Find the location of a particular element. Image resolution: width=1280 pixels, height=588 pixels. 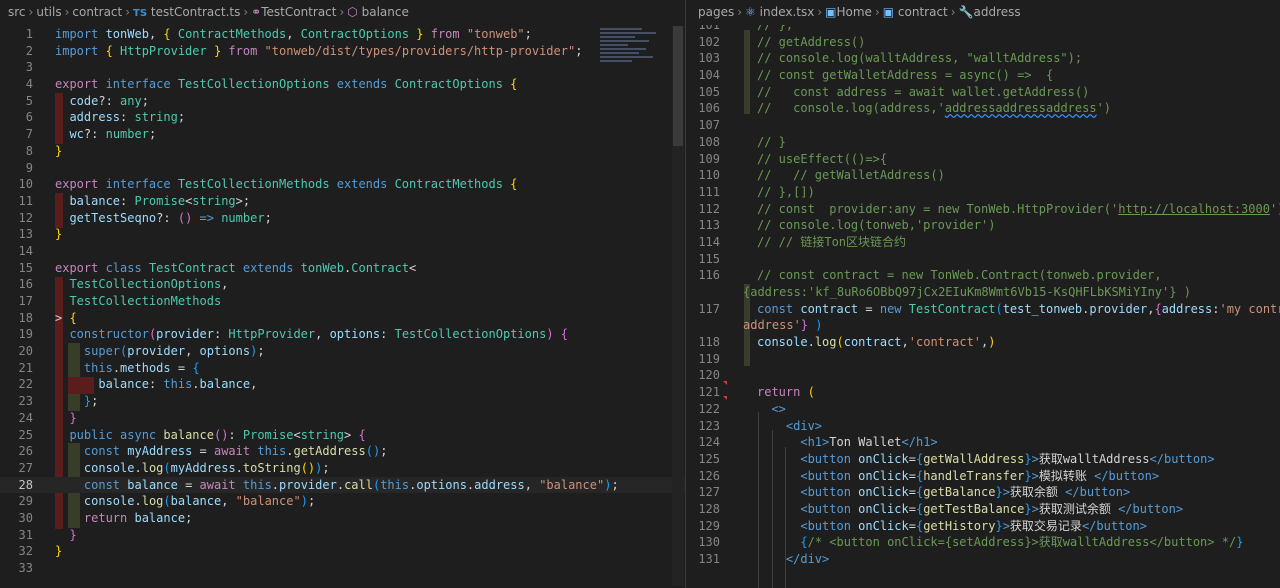

code-line: 3 is located at coordinates (342, 67).